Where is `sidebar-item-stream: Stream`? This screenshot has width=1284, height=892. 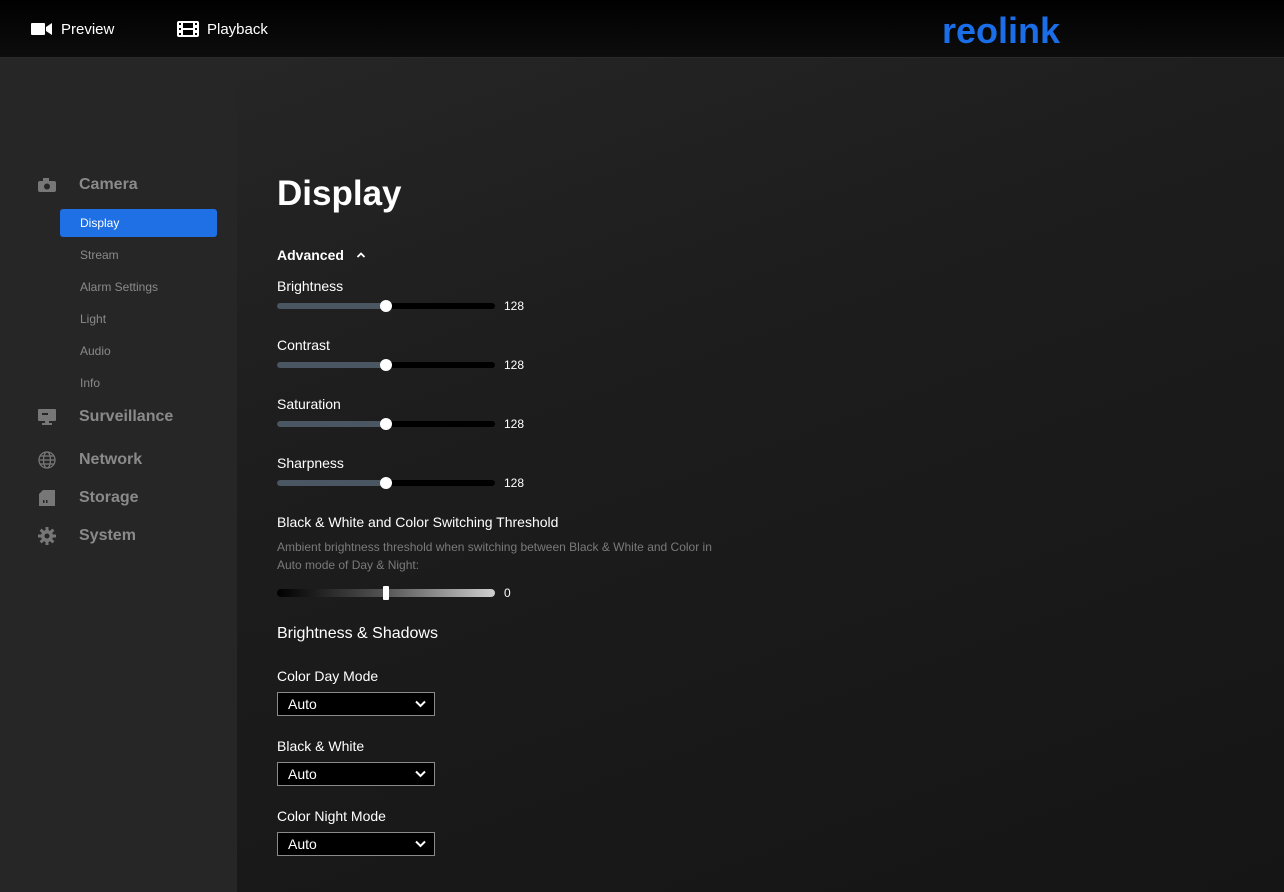
sidebar-item-stream: Stream is located at coordinates (138, 255).